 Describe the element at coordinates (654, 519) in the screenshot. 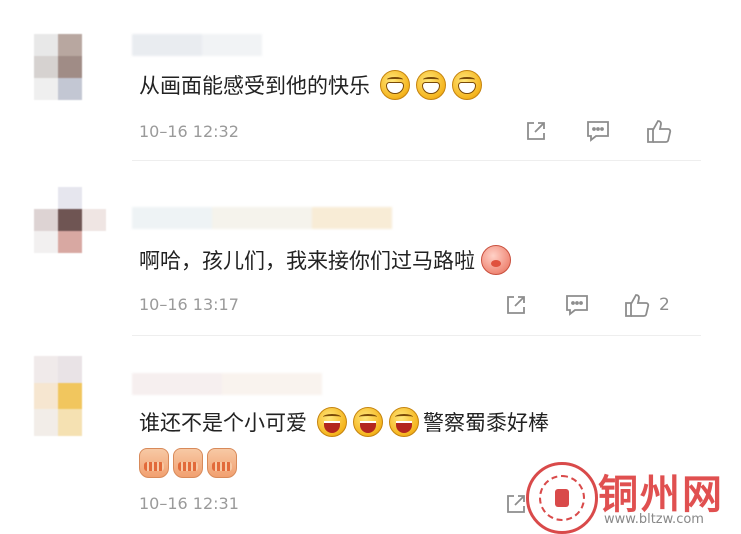

I see `watermark-url: www.bltzw.com` at that location.